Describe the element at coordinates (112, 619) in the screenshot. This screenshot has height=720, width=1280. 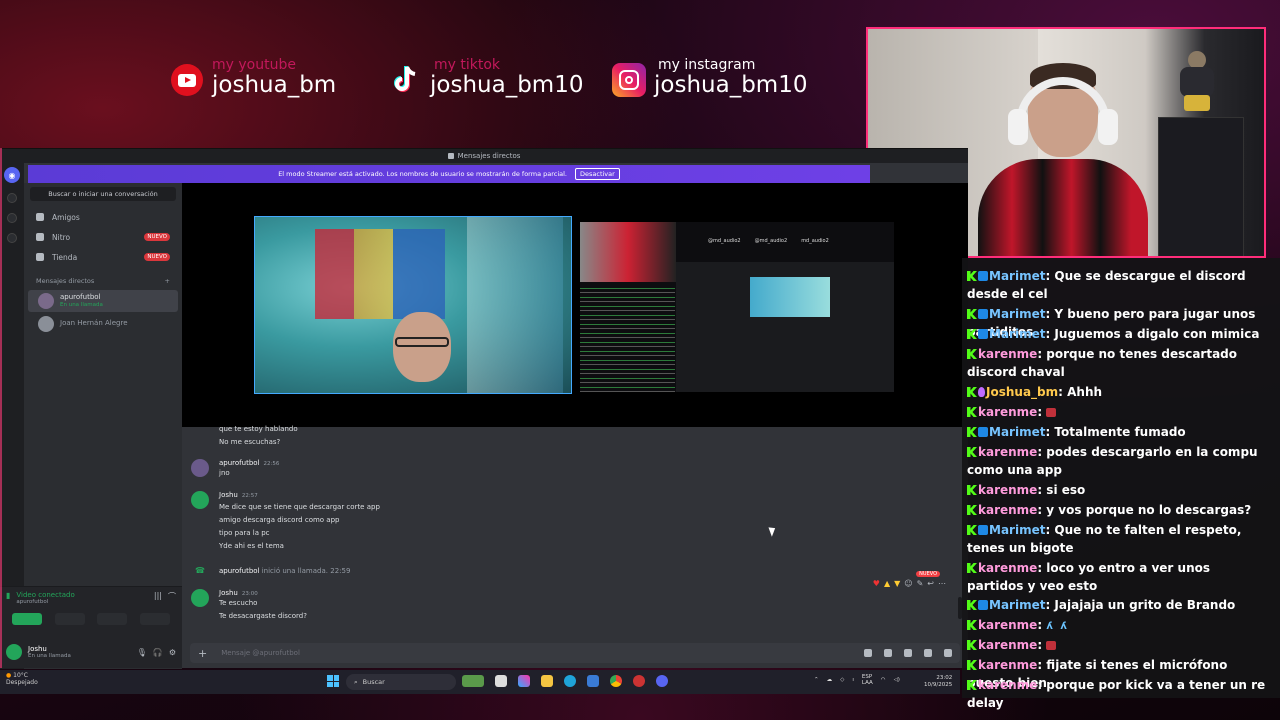
I see `activity-button` at that location.